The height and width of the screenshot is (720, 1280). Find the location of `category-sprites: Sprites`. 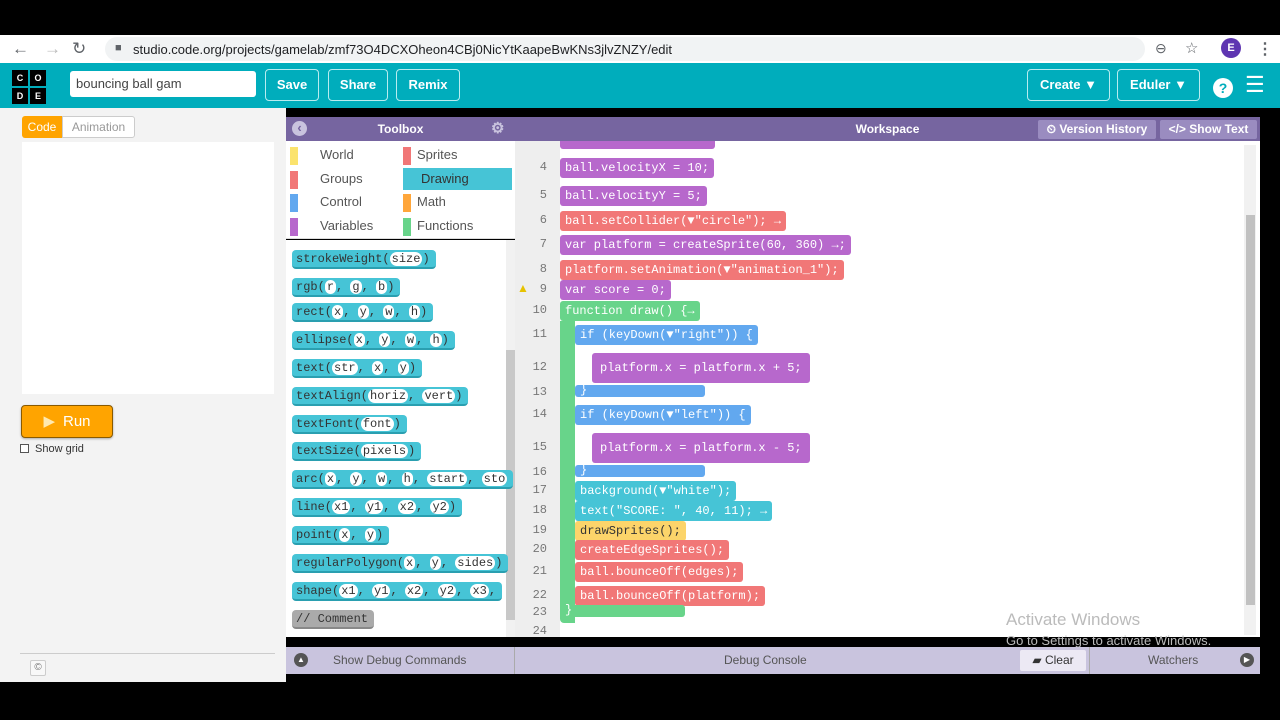

category-sprites: Sprites is located at coordinates (455, 155).